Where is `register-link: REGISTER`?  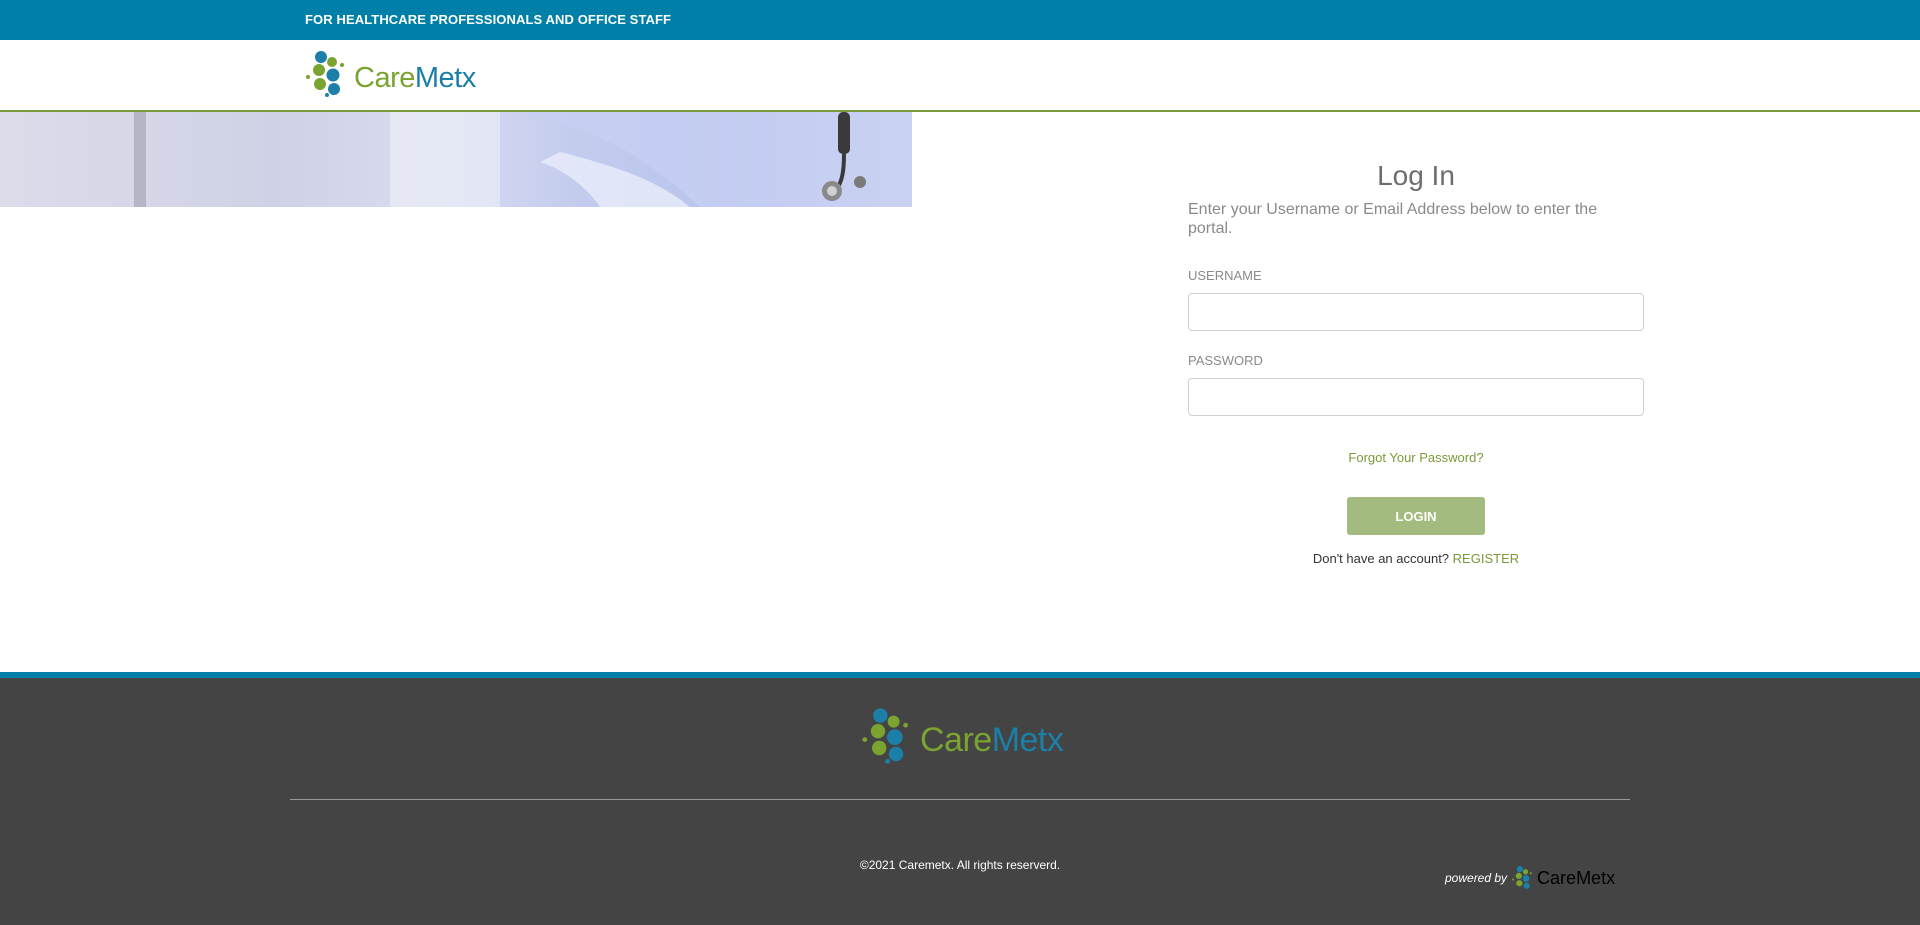 register-link: REGISTER is located at coordinates (1486, 558).